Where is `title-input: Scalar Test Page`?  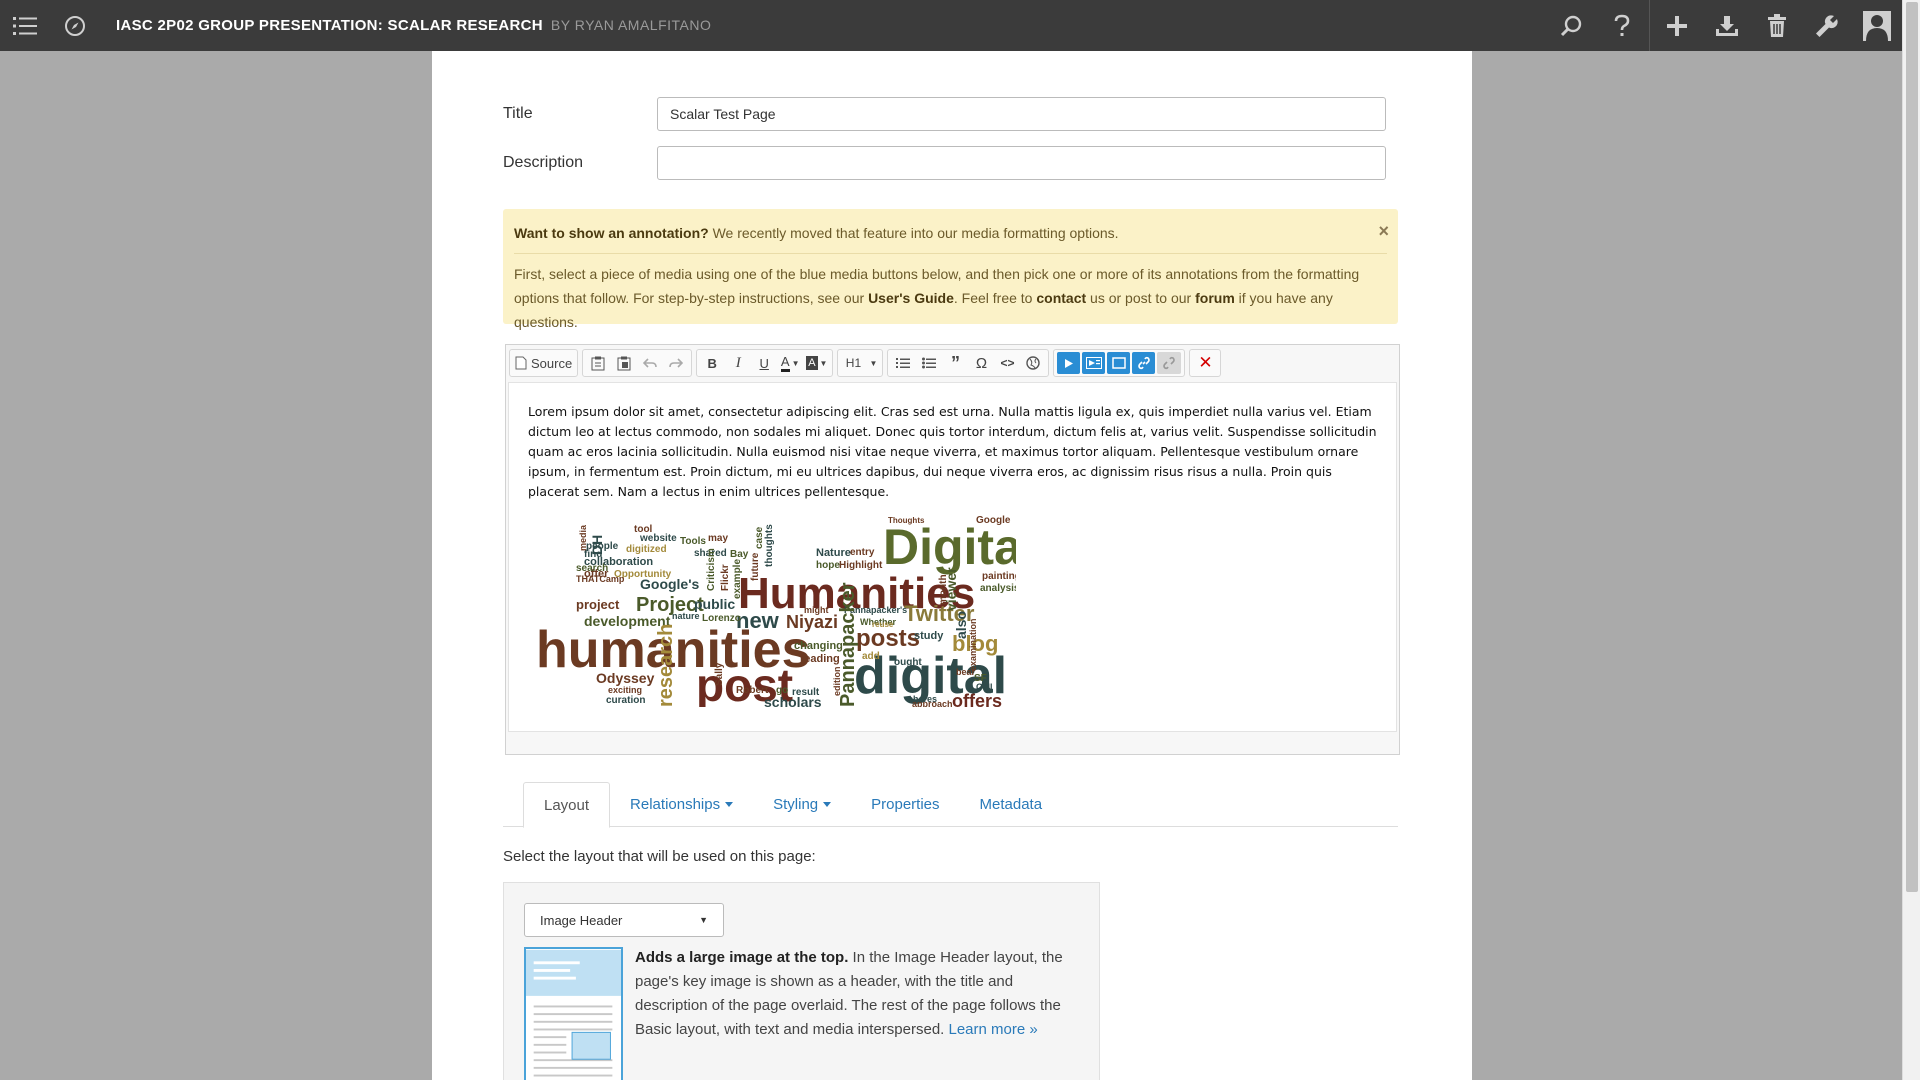
title-input: Scalar Test Page is located at coordinates (1021, 114).